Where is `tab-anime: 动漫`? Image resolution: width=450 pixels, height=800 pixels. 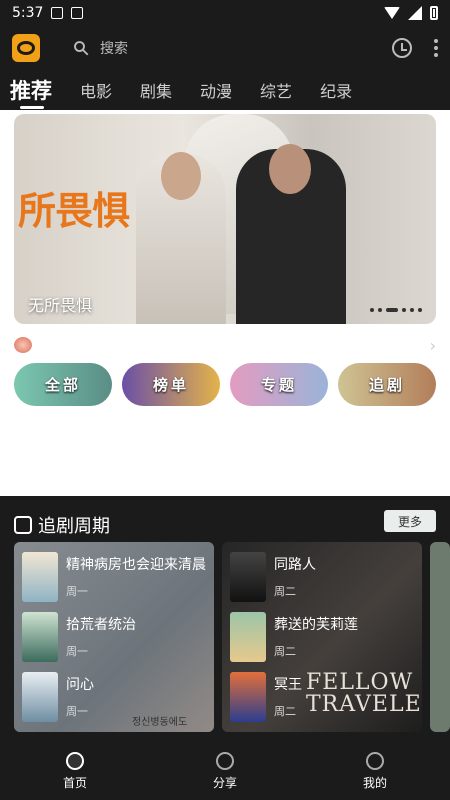
tab-anime: 动漫 is located at coordinates (216, 90).